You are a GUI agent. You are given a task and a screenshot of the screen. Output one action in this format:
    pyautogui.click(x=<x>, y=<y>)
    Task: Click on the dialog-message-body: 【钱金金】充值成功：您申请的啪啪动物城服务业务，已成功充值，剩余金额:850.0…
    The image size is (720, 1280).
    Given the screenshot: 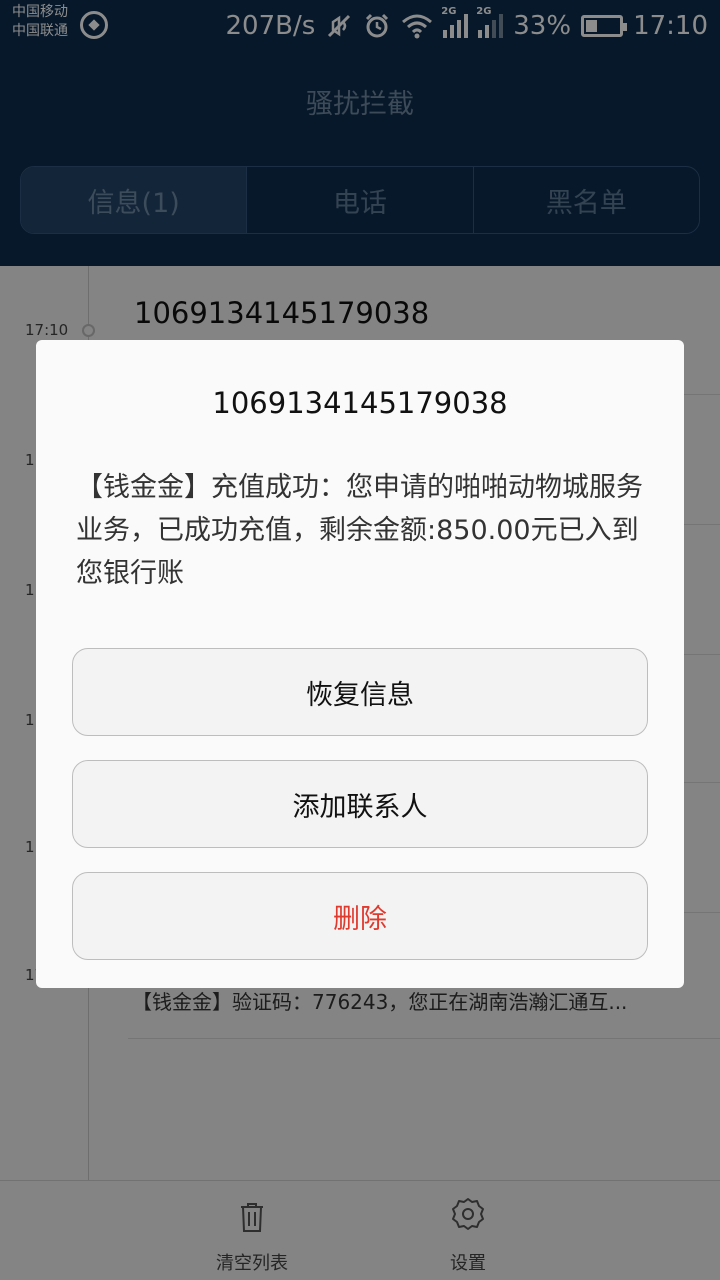 What is the action you would take?
    pyautogui.click(x=359, y=530)
    